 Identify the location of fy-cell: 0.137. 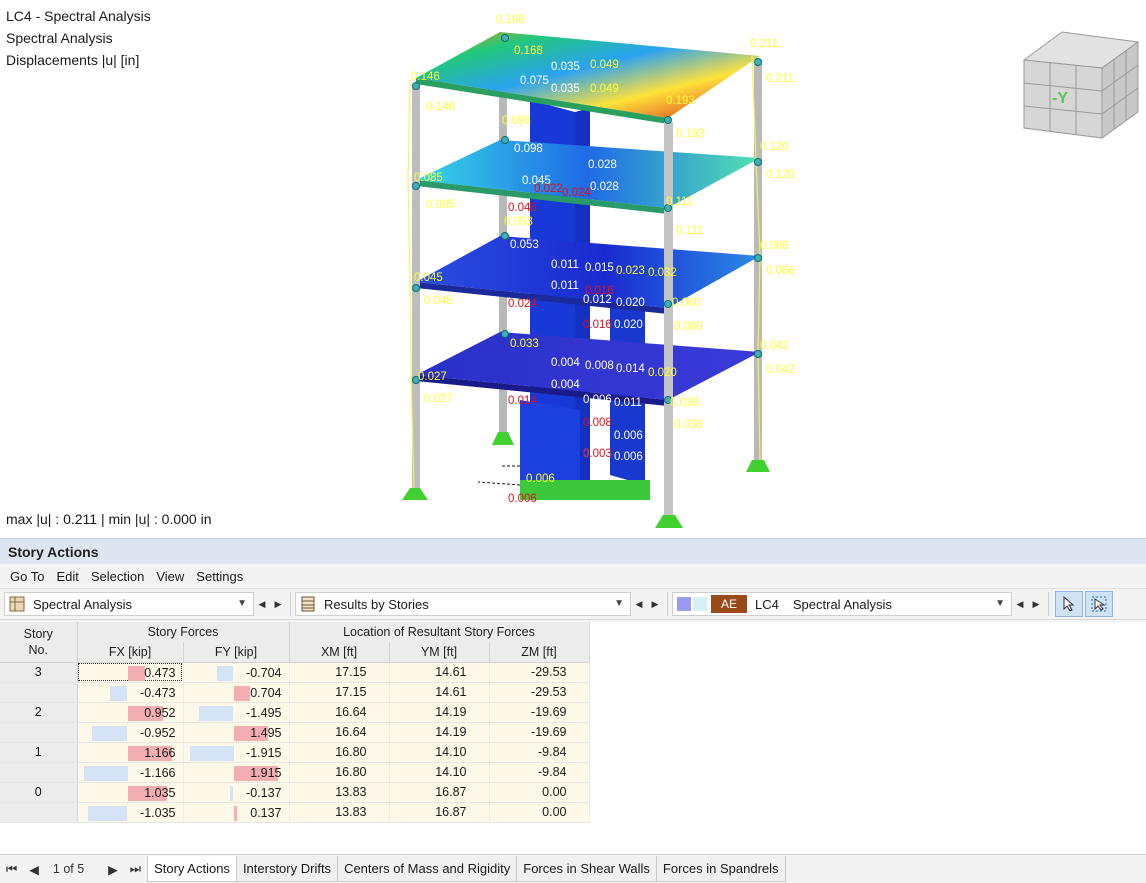
(236, 812).